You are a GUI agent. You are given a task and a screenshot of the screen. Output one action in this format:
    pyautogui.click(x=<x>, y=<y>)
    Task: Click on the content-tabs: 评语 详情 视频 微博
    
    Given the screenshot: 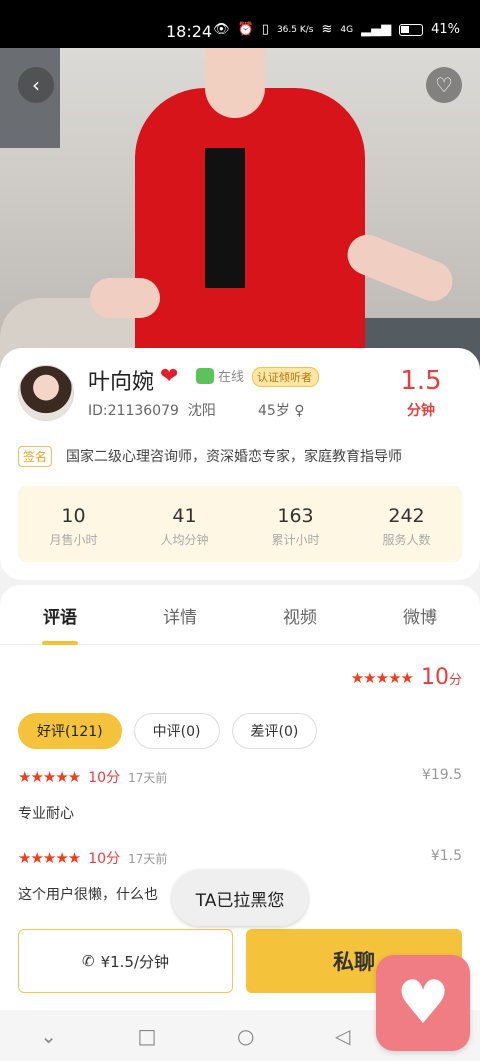 What is the action you would take?
    pyautogui.click(x=240, y=615)
    